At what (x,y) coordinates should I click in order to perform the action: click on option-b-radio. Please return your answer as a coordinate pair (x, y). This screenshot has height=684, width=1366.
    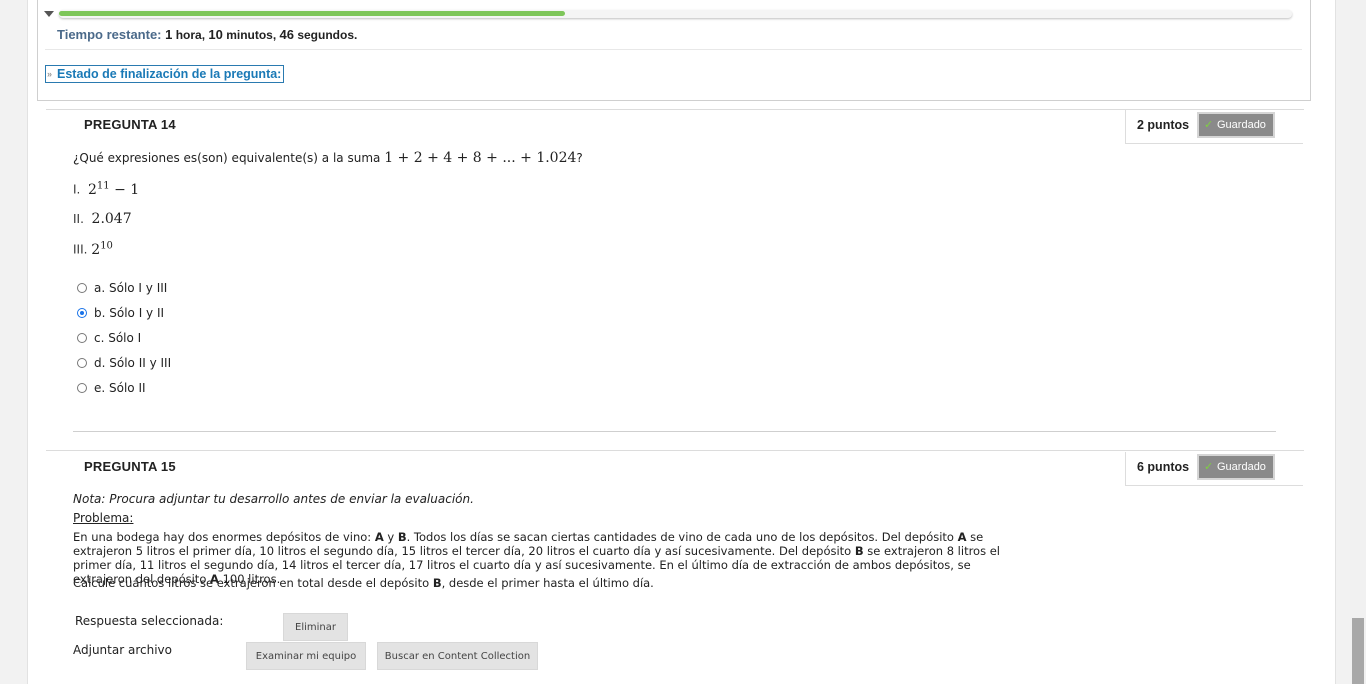
    Looking at the image, I should click on (82, 313).